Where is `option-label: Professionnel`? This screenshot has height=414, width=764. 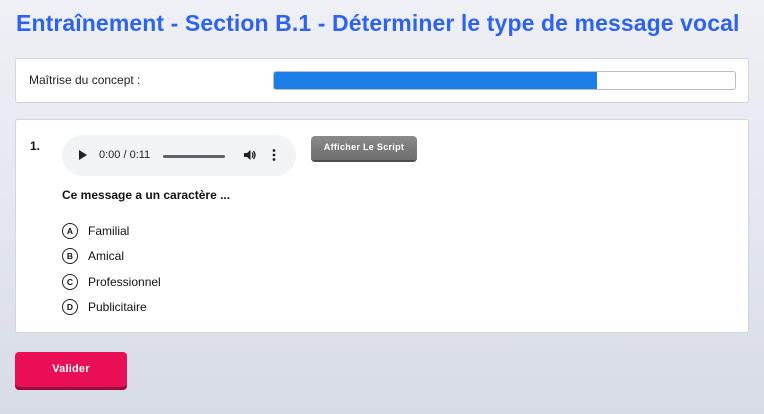 option-label: Professionnel is located at coordinates (124, 281).